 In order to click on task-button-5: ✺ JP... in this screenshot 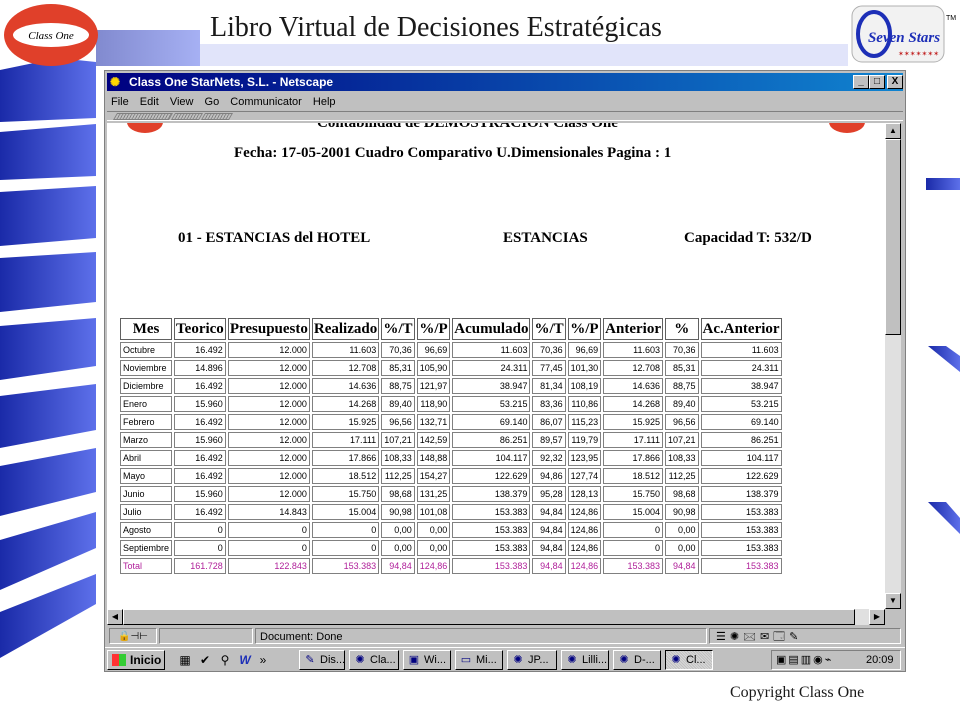, I will do `click(532, 660)`.